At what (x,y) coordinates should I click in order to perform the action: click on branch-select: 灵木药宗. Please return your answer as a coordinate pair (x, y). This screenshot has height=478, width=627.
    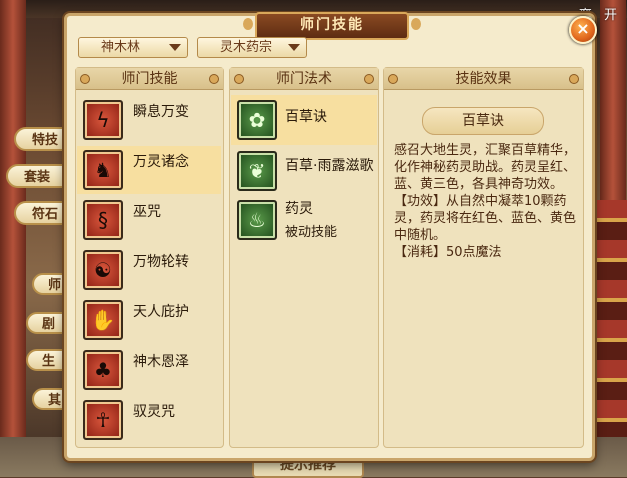
    Looking at the image, I should click on (252, 47).